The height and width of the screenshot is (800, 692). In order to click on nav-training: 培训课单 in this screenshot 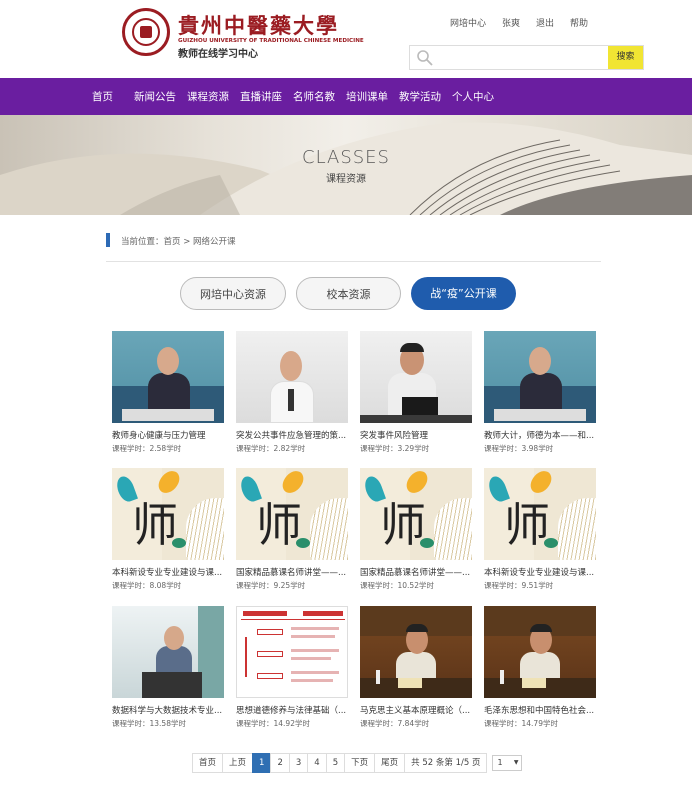, I will do `click(367, 96)`.